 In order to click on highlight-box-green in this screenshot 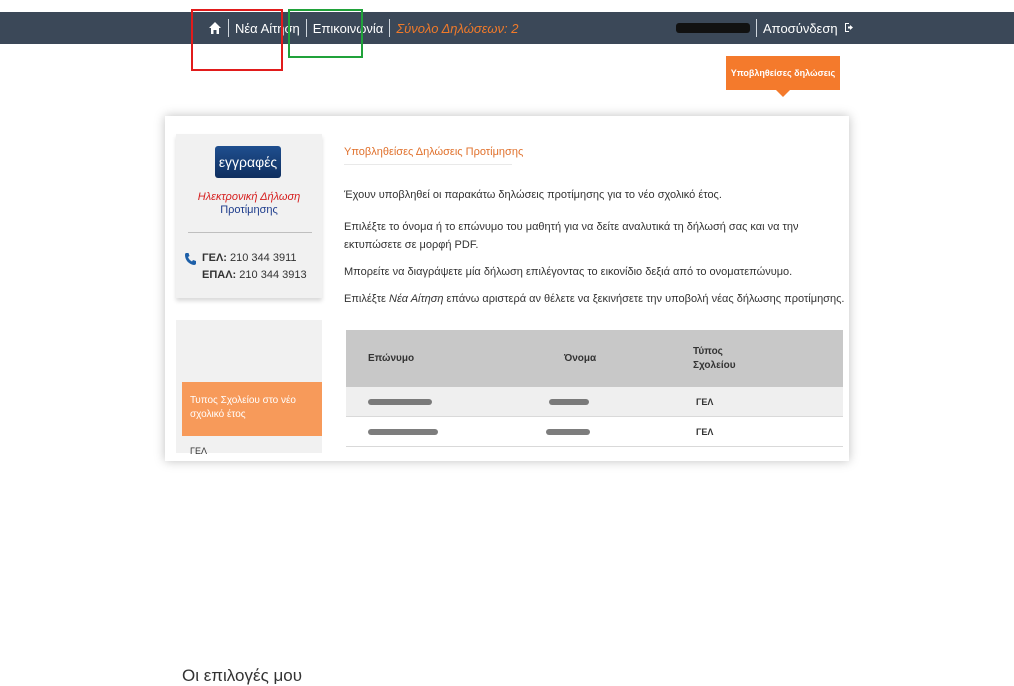, I will do `click(325, 33)`.